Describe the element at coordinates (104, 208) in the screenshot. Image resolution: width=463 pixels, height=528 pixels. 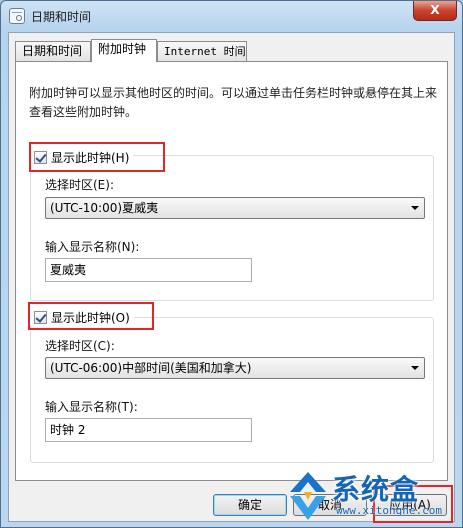
I see `clock1-timezone-value: (UTC-10:00)夏威夷` at that location.